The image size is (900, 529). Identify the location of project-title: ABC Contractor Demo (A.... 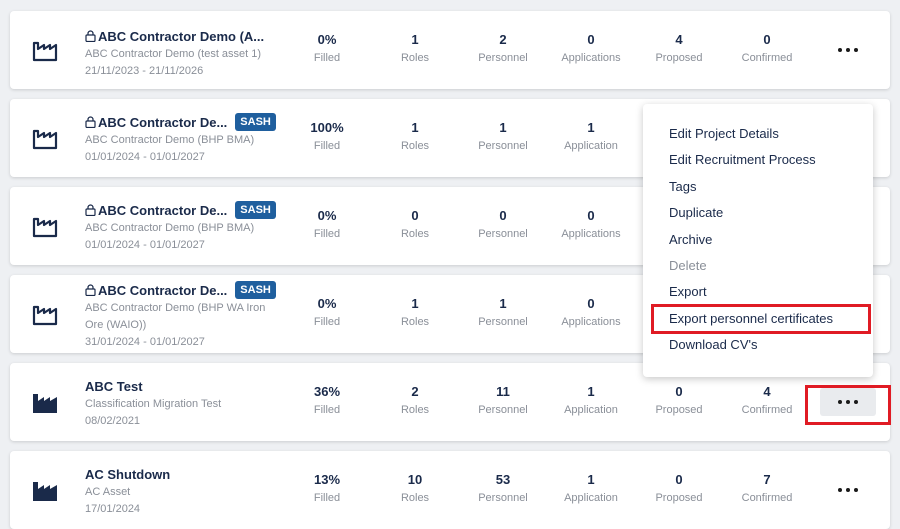
(181, 36).